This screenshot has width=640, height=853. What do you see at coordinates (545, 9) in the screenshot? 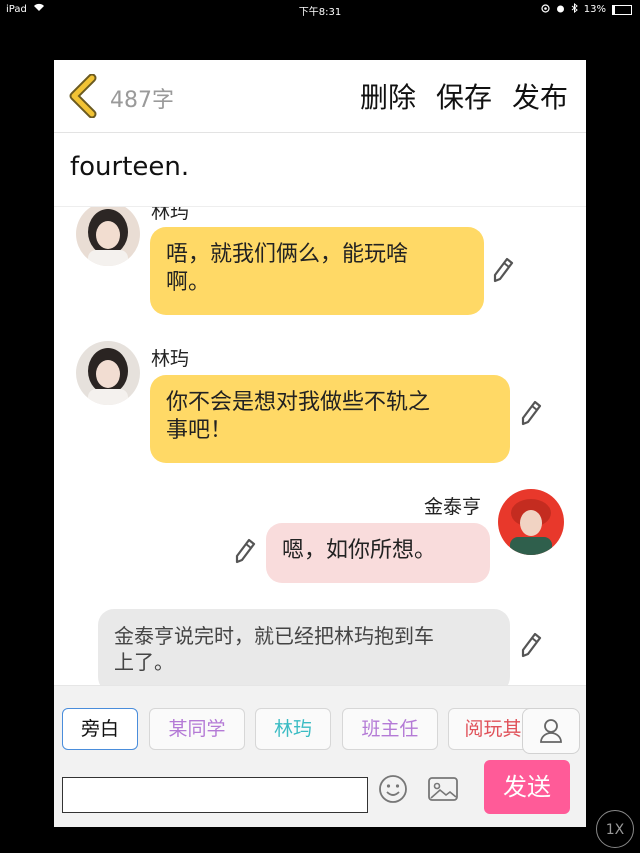
I see `location-icon` at bounding box center [545, 9].